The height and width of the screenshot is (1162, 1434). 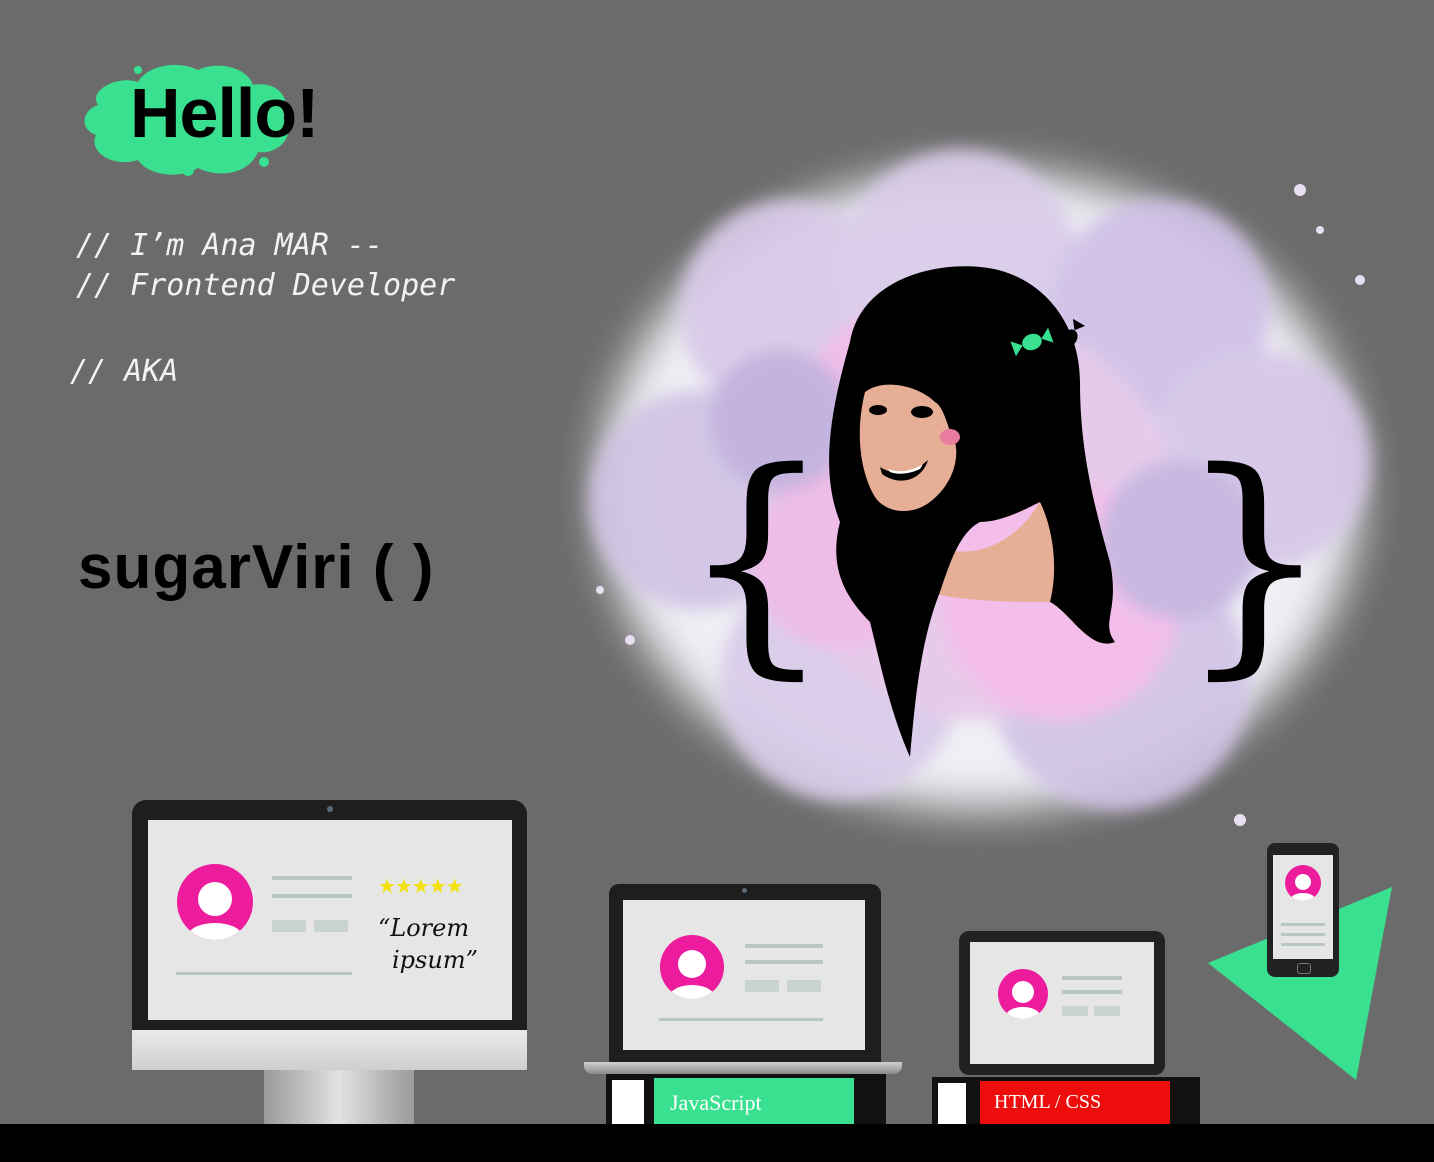 I want to click on smartphone, so click(x=1303, y=910).